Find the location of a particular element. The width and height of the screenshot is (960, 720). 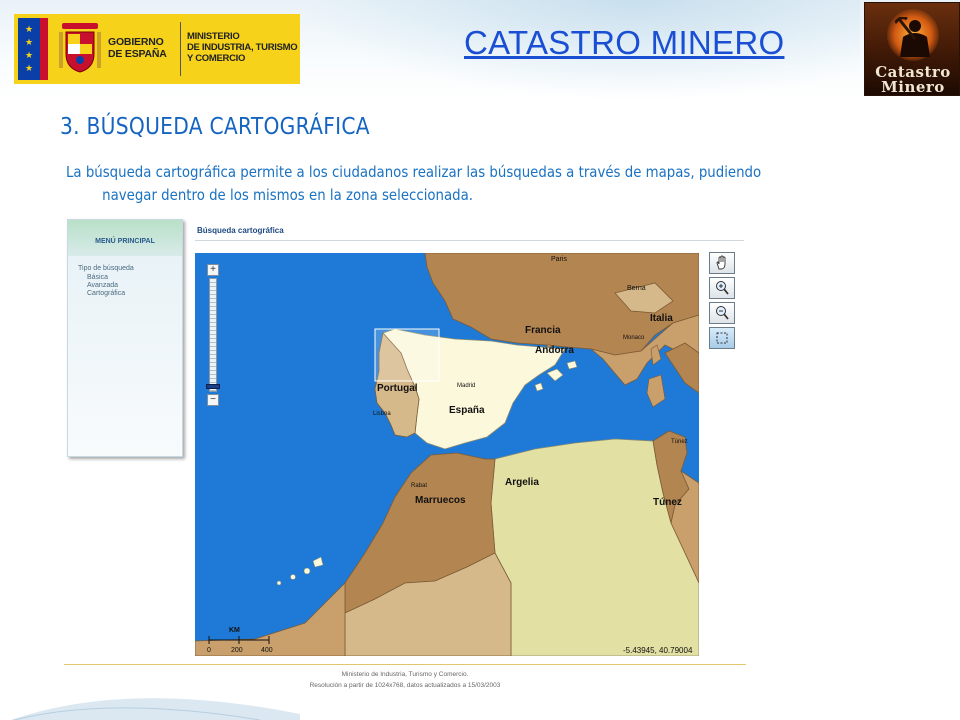

miner-icon is located at coordinates (912, 37).